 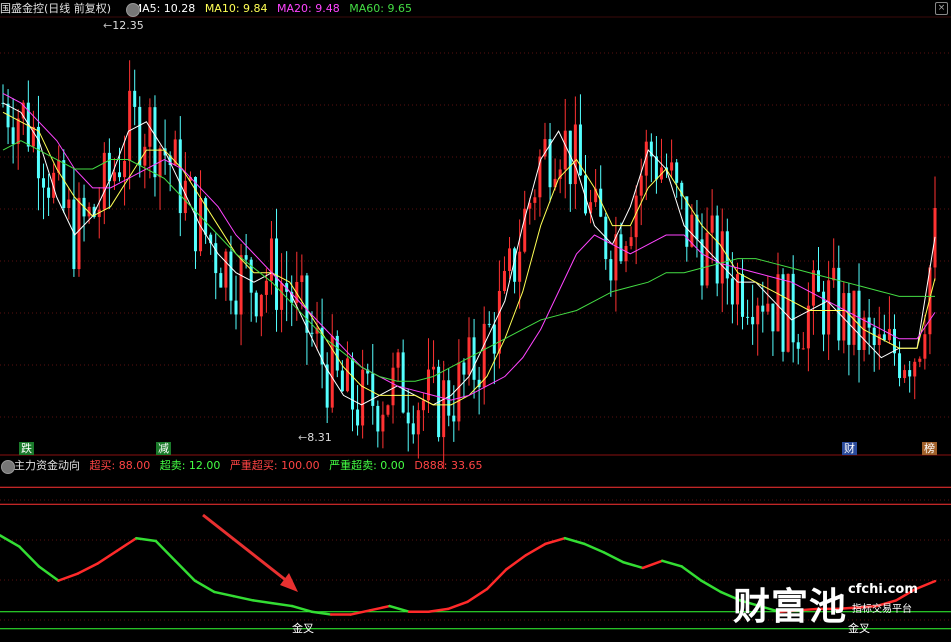 I want to click on event-tag-fall: 跌, so click(x=26, y=448).